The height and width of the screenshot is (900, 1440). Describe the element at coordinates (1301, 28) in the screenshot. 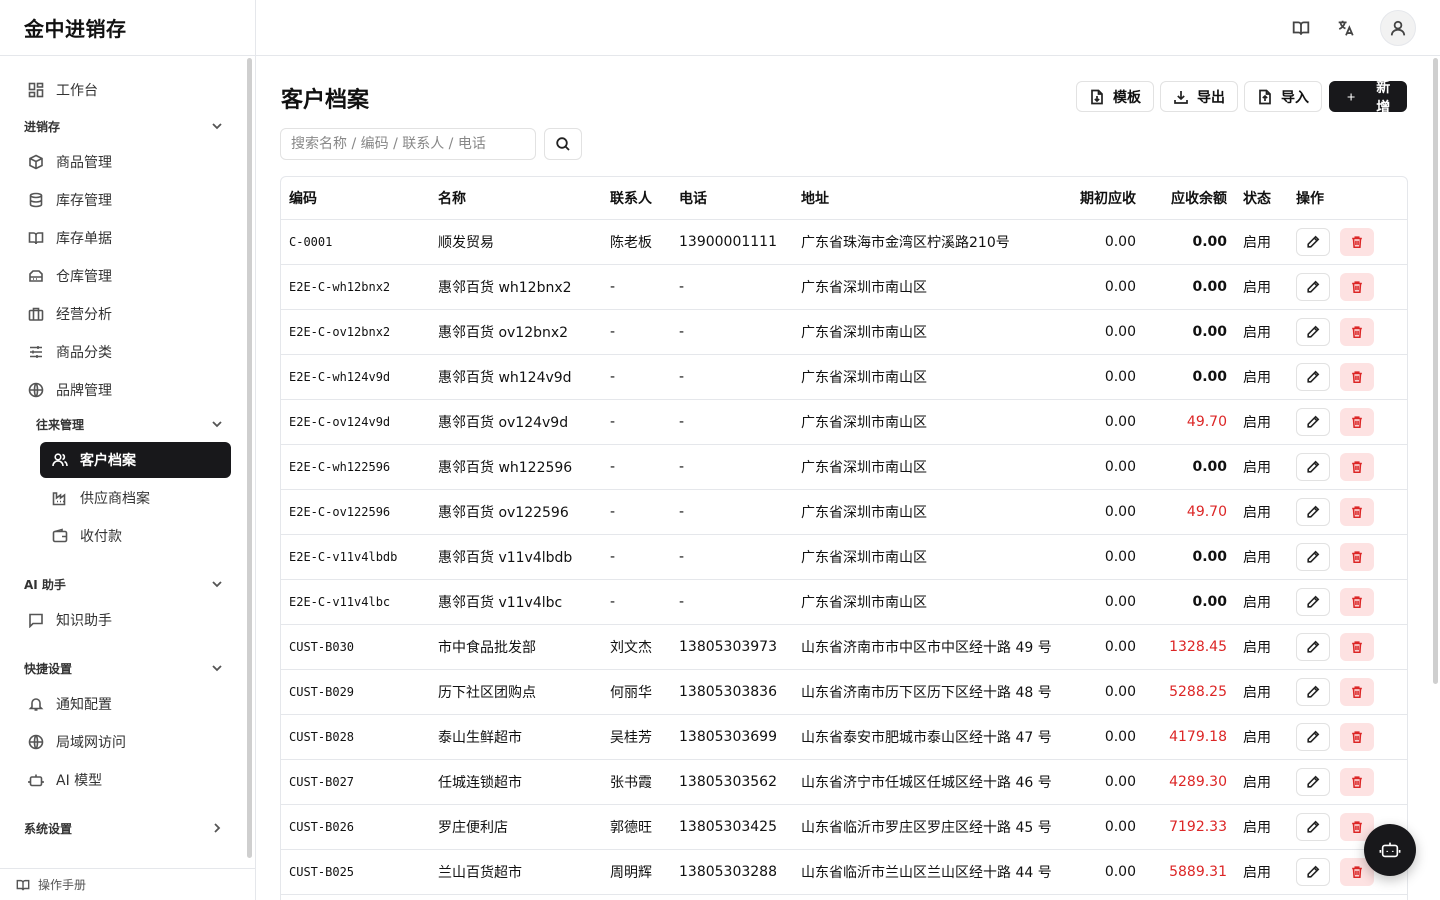

I see `docs-button` at that location.